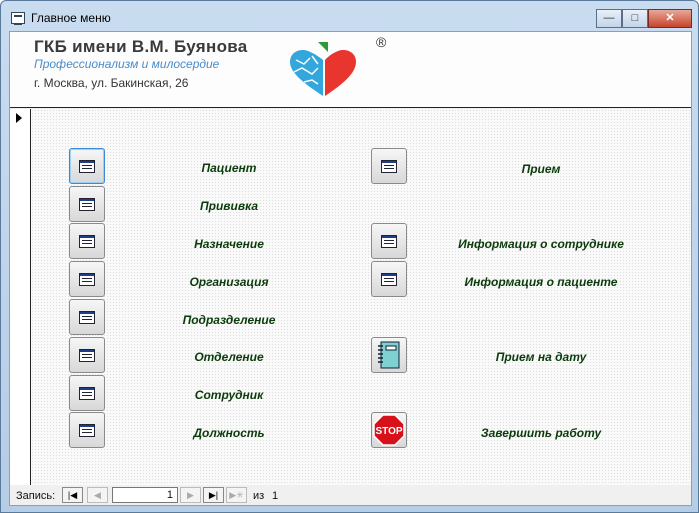 This screenshot has height=513, width=699. What do you see at coordinates (259, 496) in the screenshot?
I see `of-label: из` at bounding box center [259, 496].